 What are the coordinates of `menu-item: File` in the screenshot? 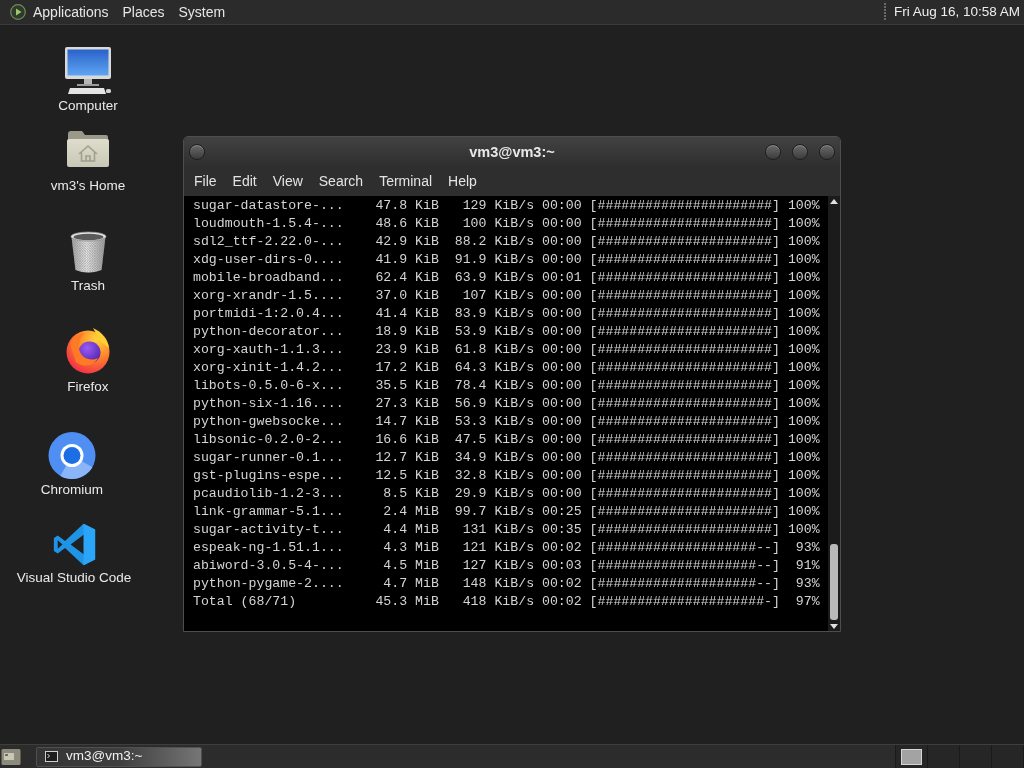 It's located at (205, 181).